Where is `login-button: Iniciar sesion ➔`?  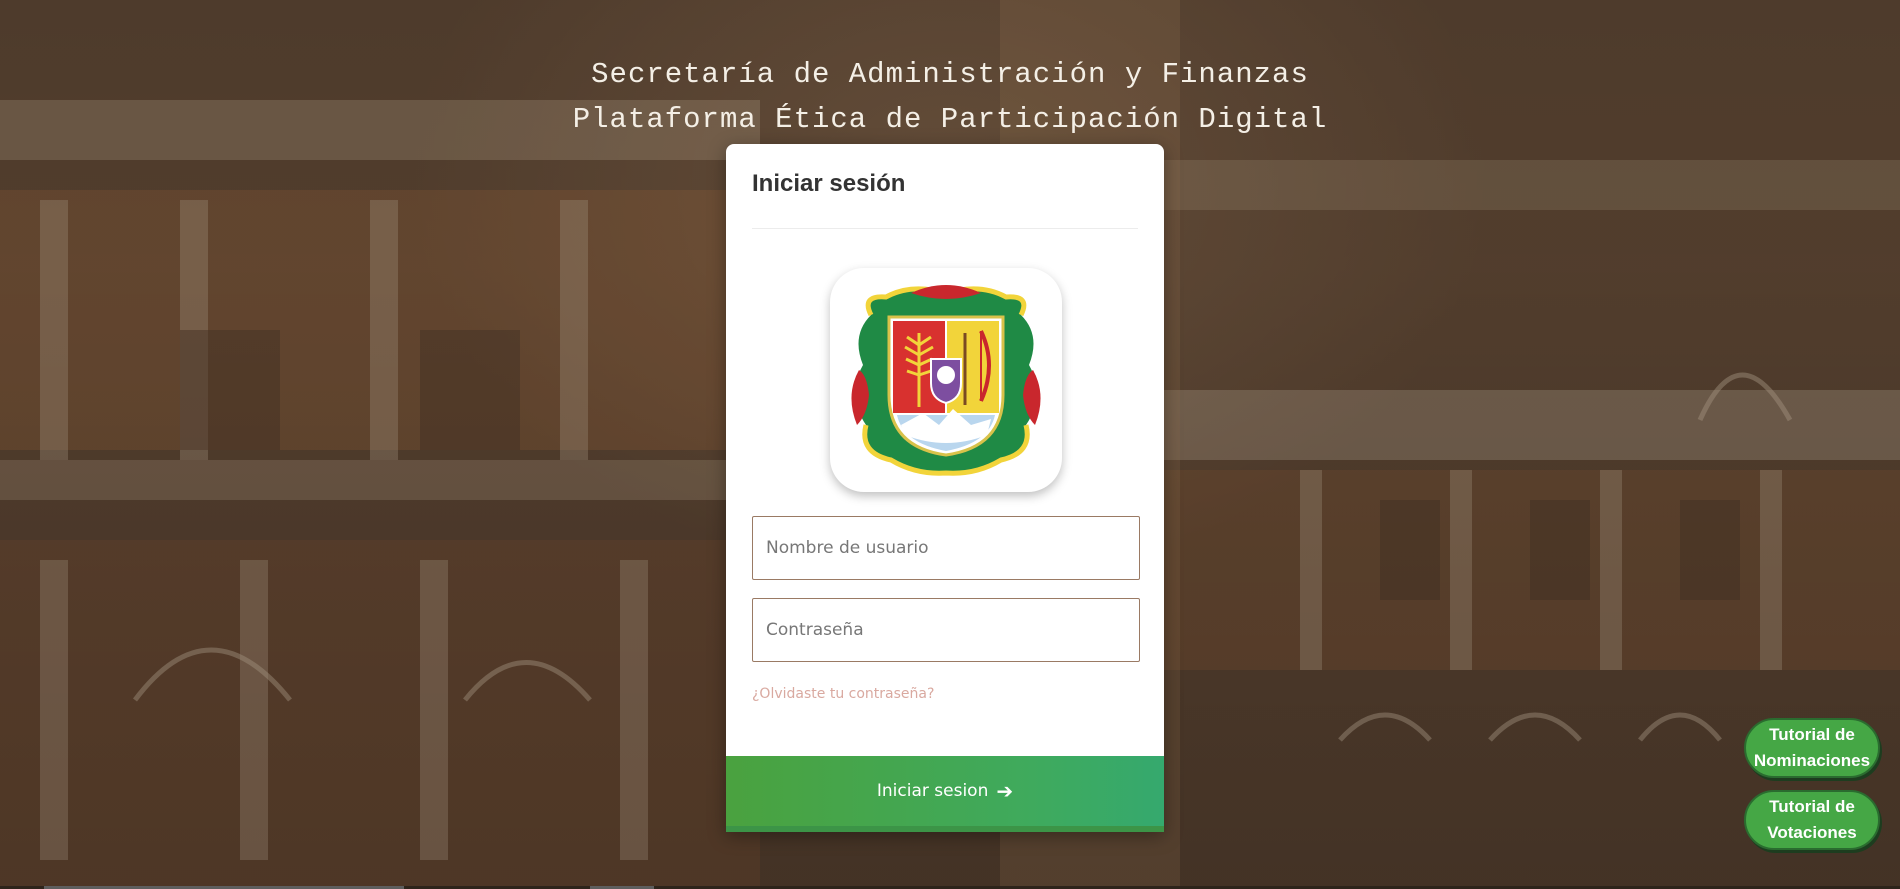
login-button: Iniciar sesion ➔ is located at coordinates (945, 794).